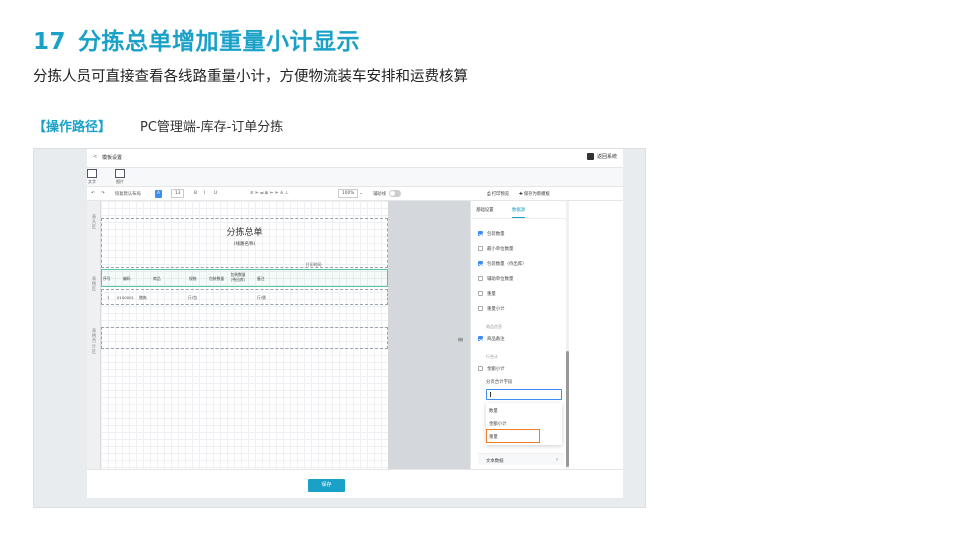 The height and width of the screenshot is (540, 959). Describe the element at coordinates (244, 338) in the screenshot. I see `footer-band` at that location.